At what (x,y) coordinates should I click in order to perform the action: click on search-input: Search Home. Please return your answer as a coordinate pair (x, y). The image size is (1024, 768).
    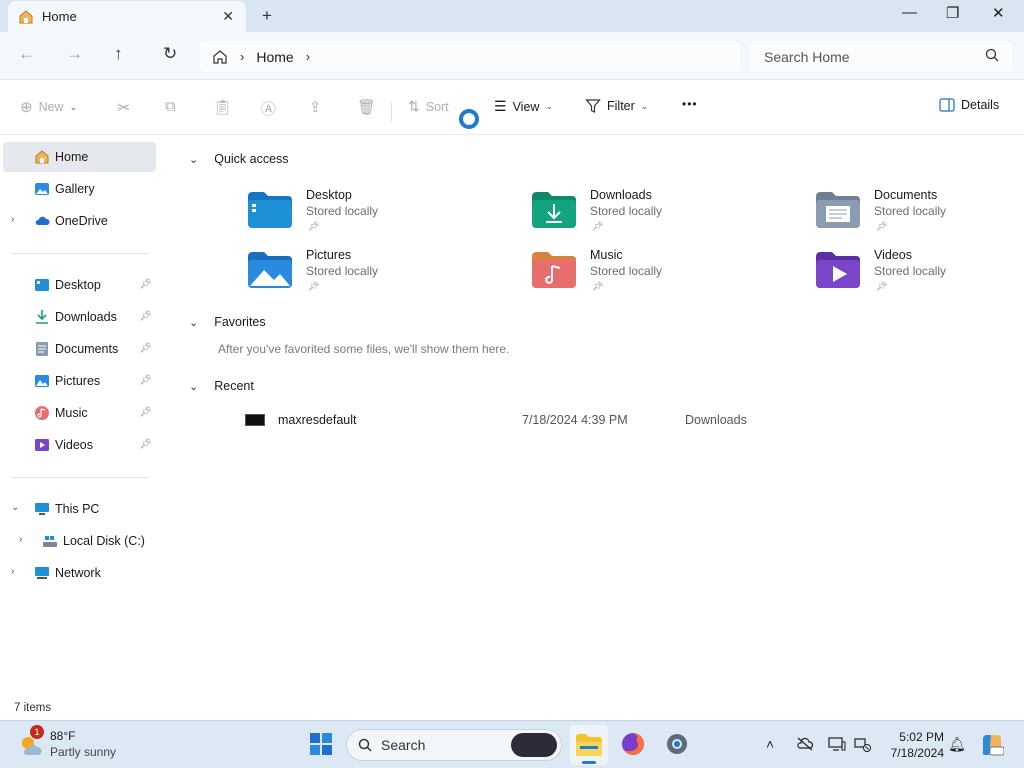
    Looking at the image, I should click on (881, 56).